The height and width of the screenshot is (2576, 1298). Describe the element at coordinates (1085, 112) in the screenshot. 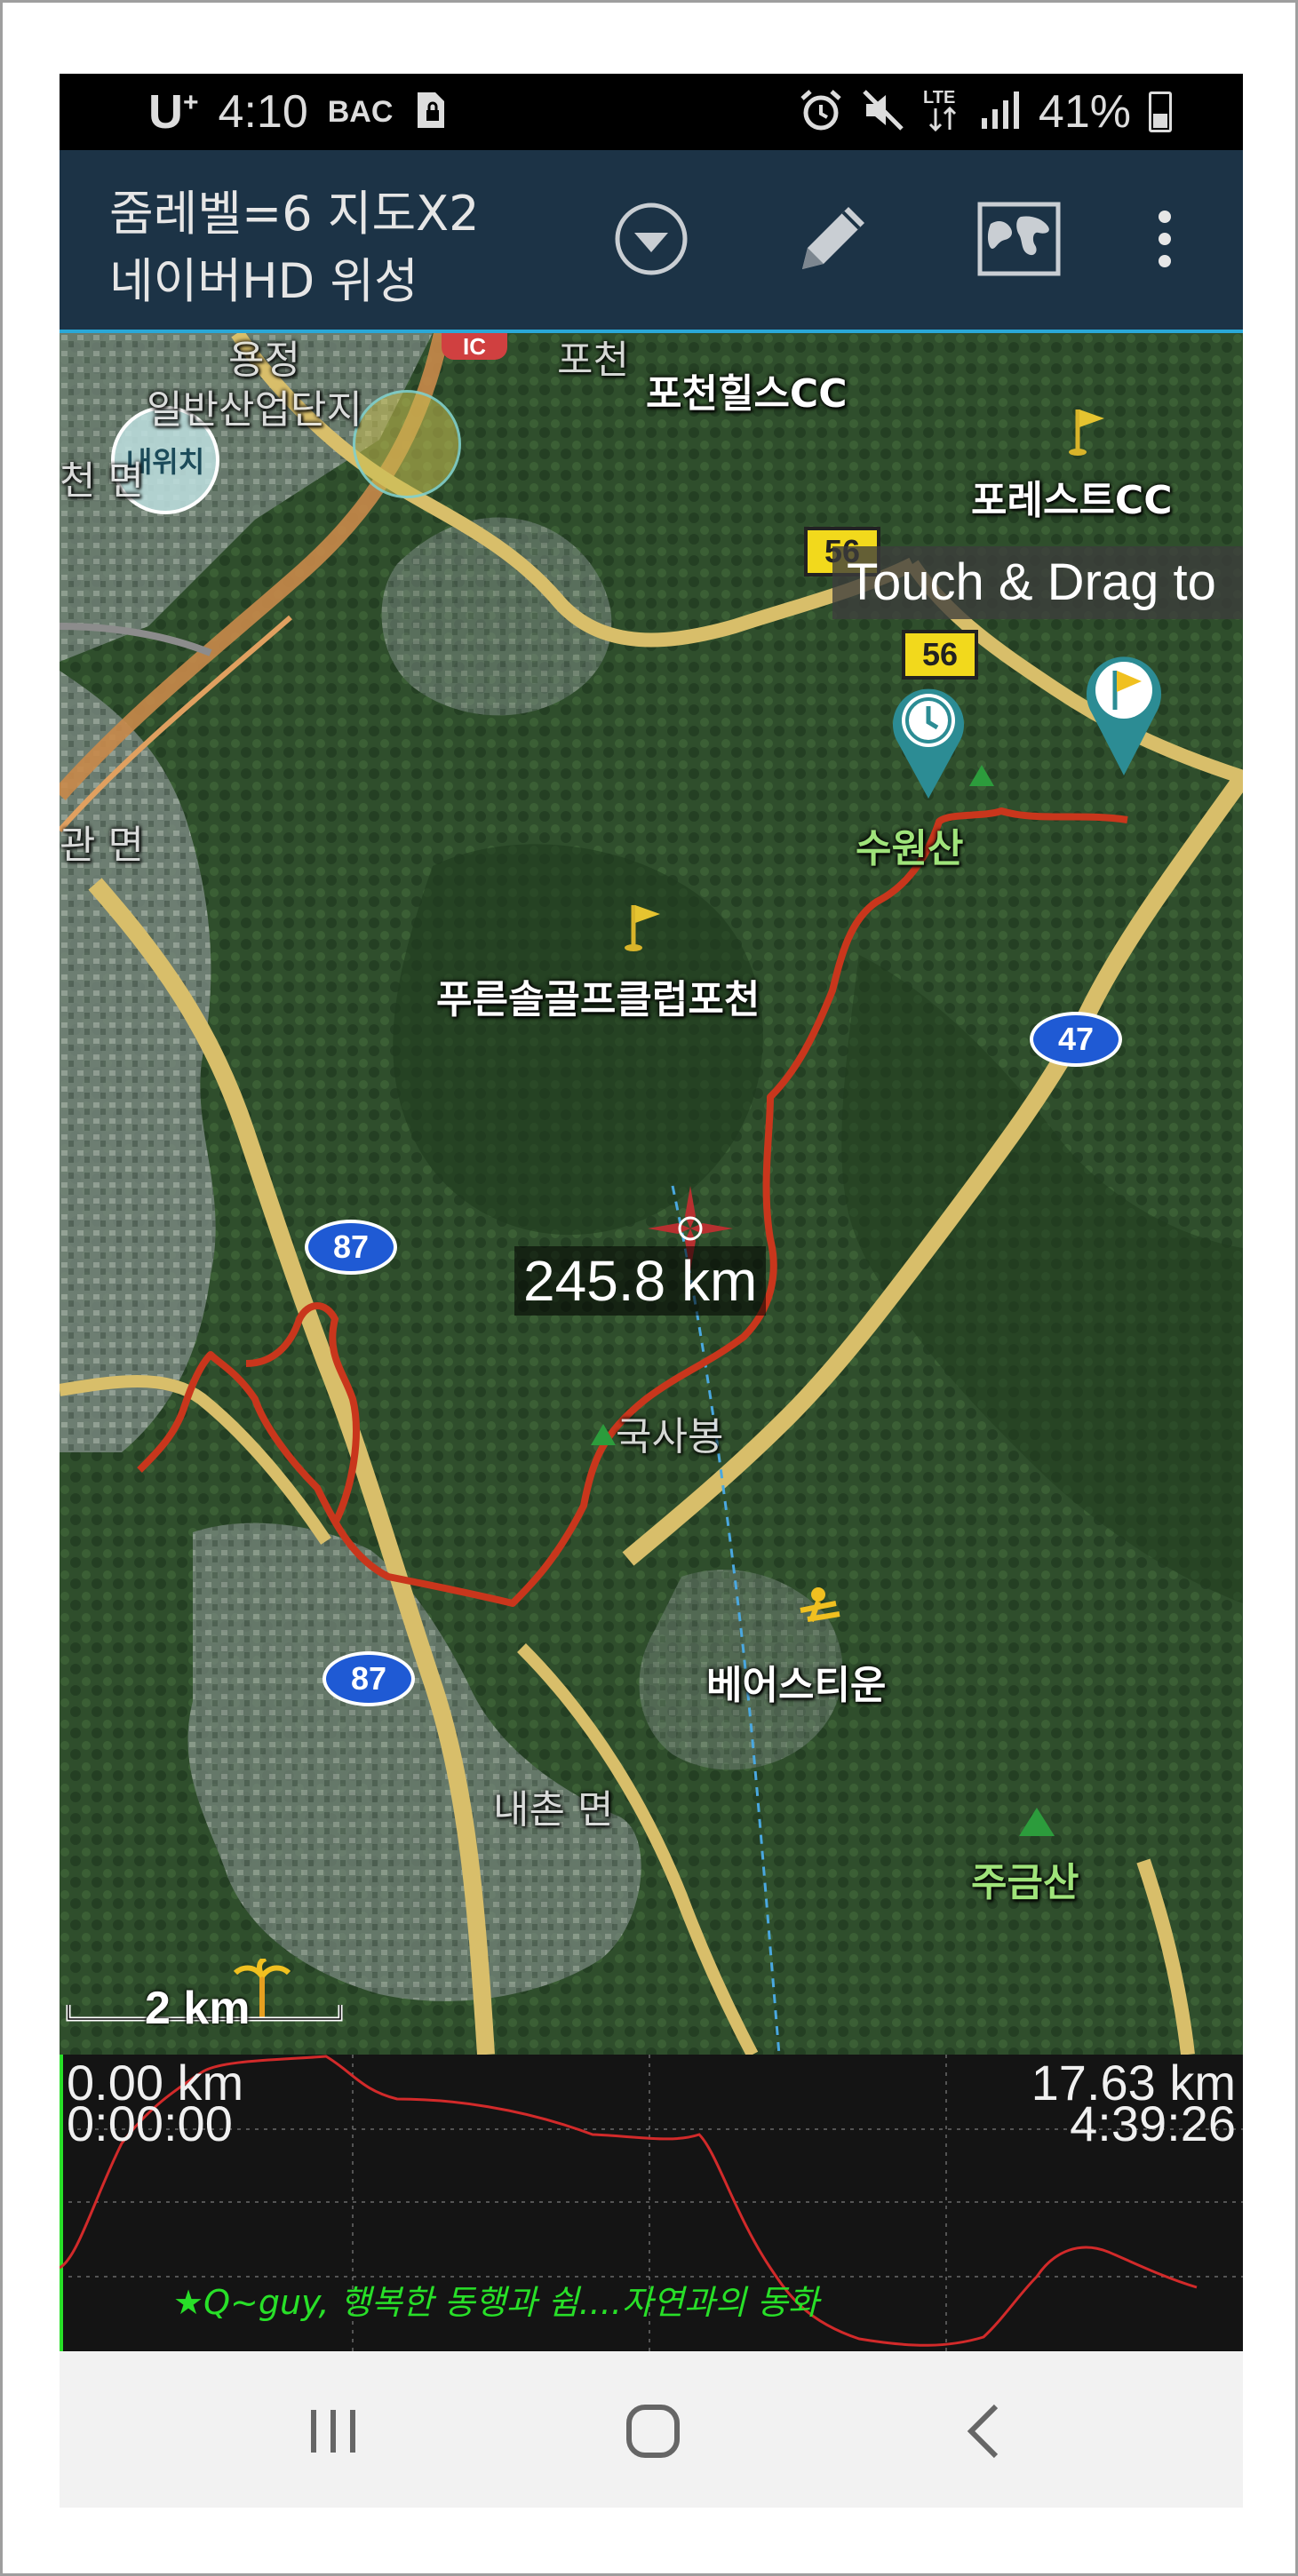

I see `battery-percent: 41%` at that location.